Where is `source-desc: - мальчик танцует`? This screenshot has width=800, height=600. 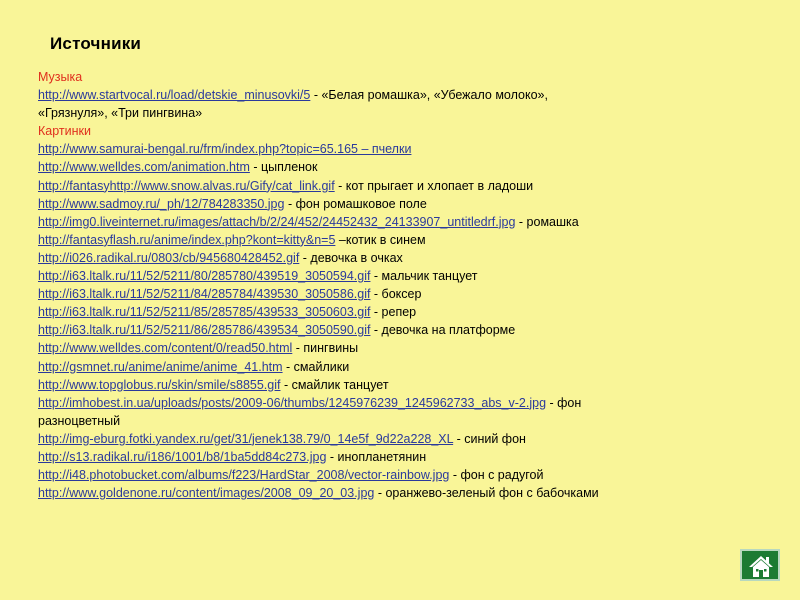 source-desc: - мальчик танцует is located at coordinates (424, 276).